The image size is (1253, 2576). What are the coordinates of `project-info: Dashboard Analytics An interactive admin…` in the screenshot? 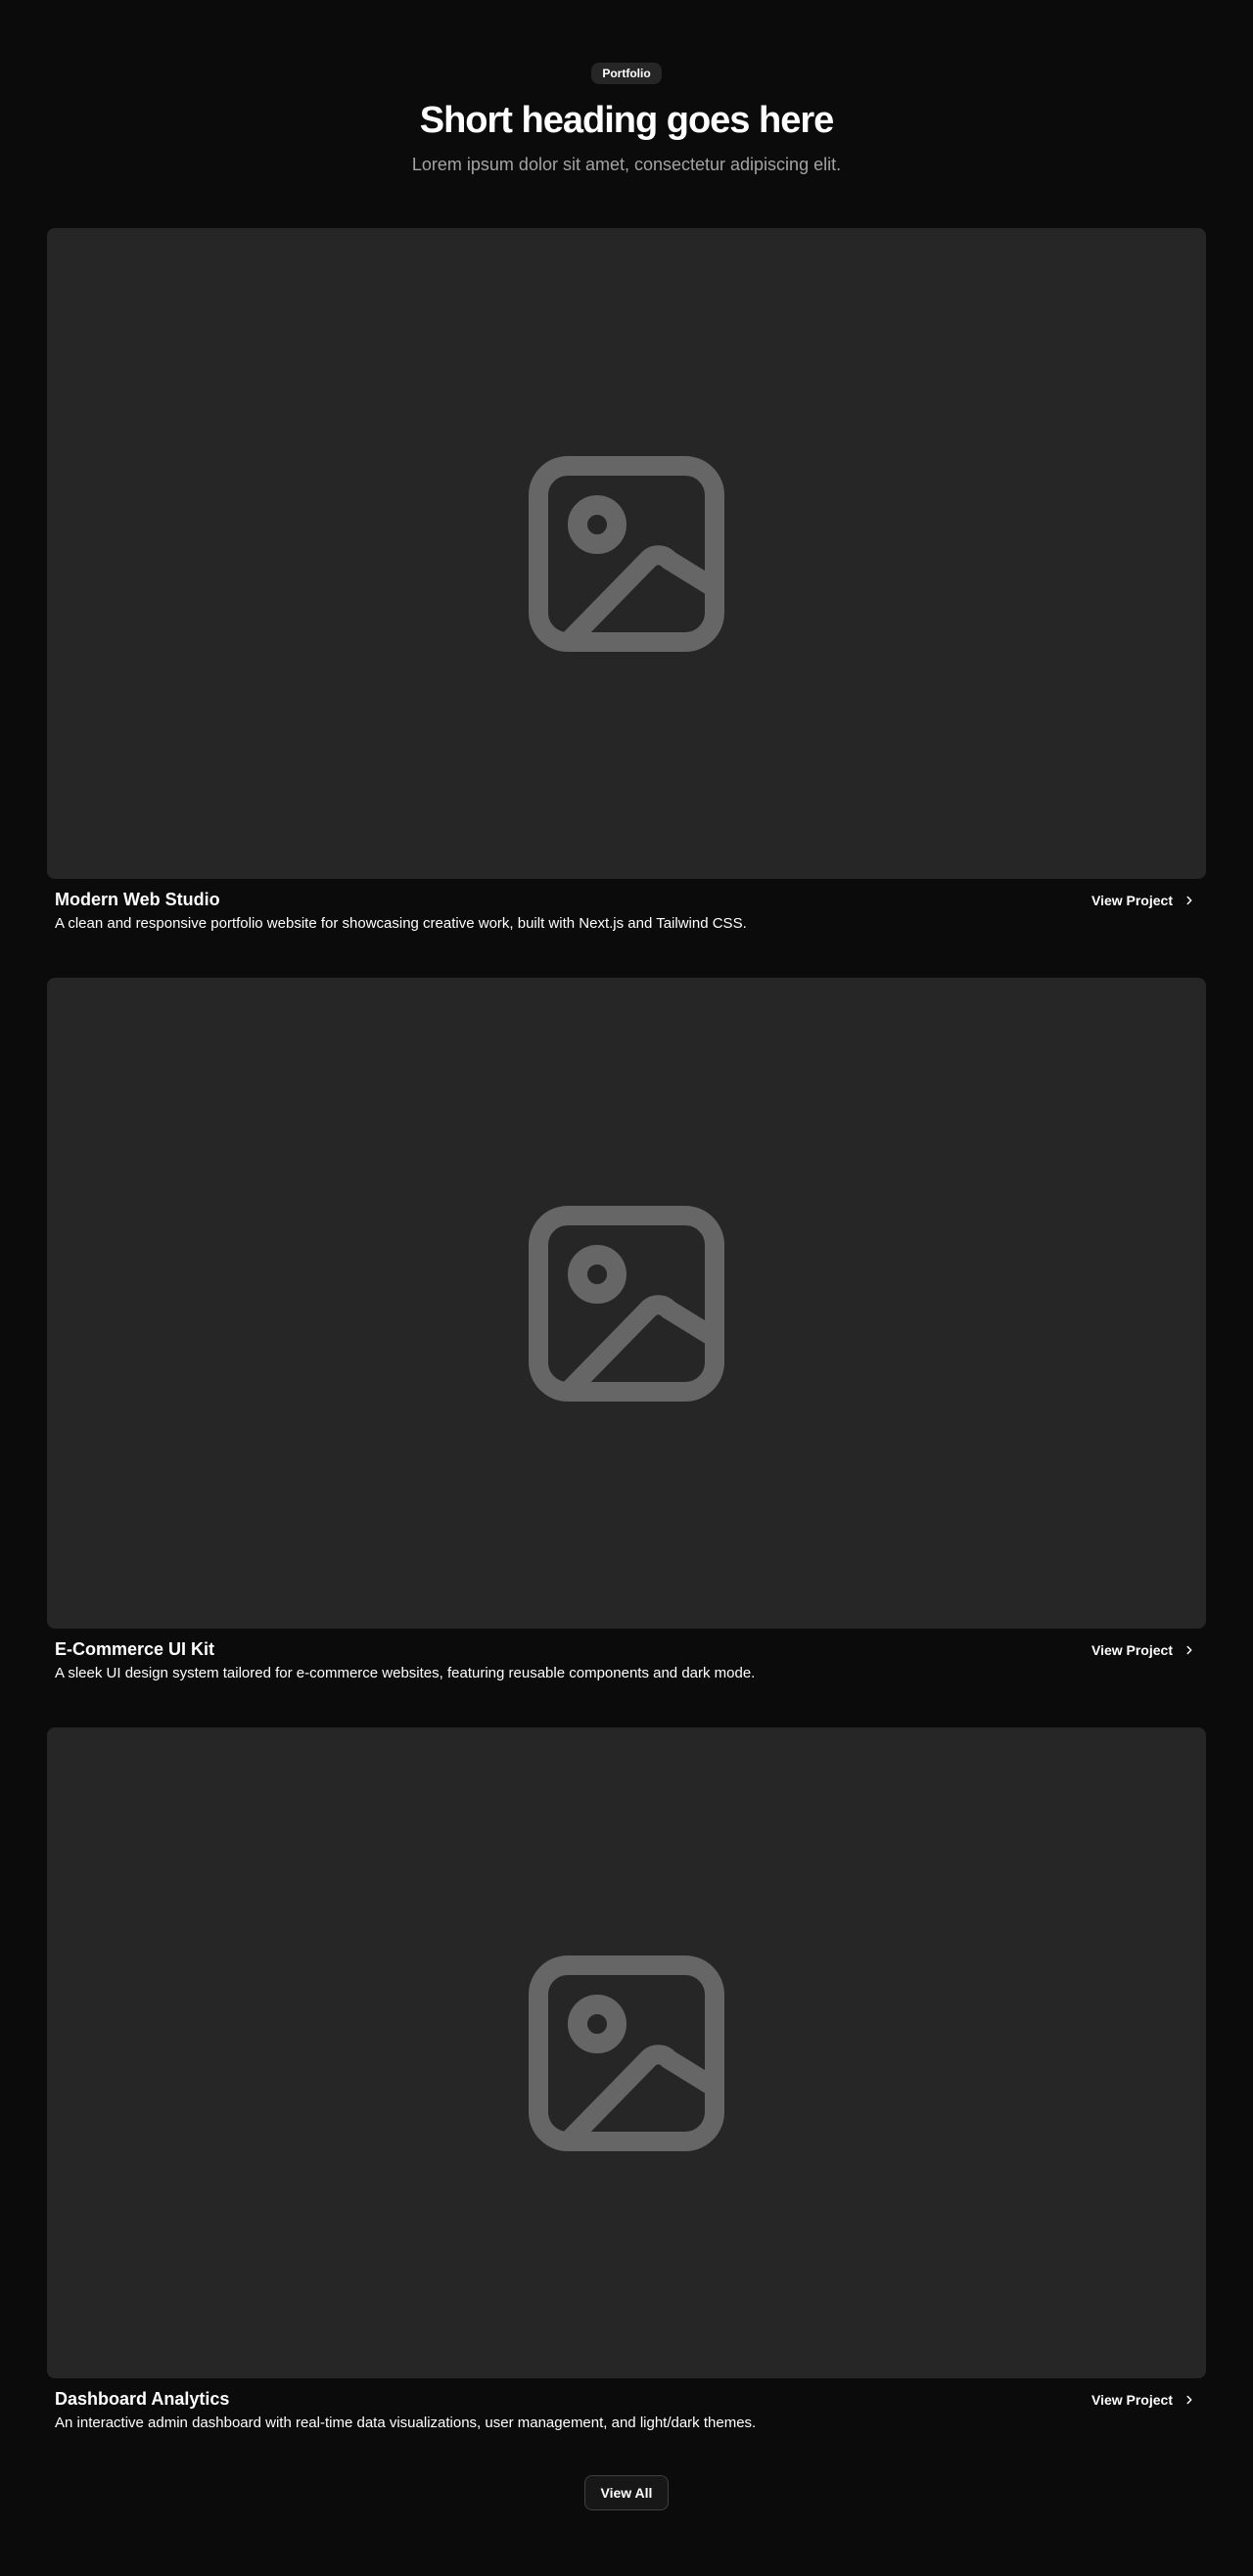 It's located at (626, 2406).